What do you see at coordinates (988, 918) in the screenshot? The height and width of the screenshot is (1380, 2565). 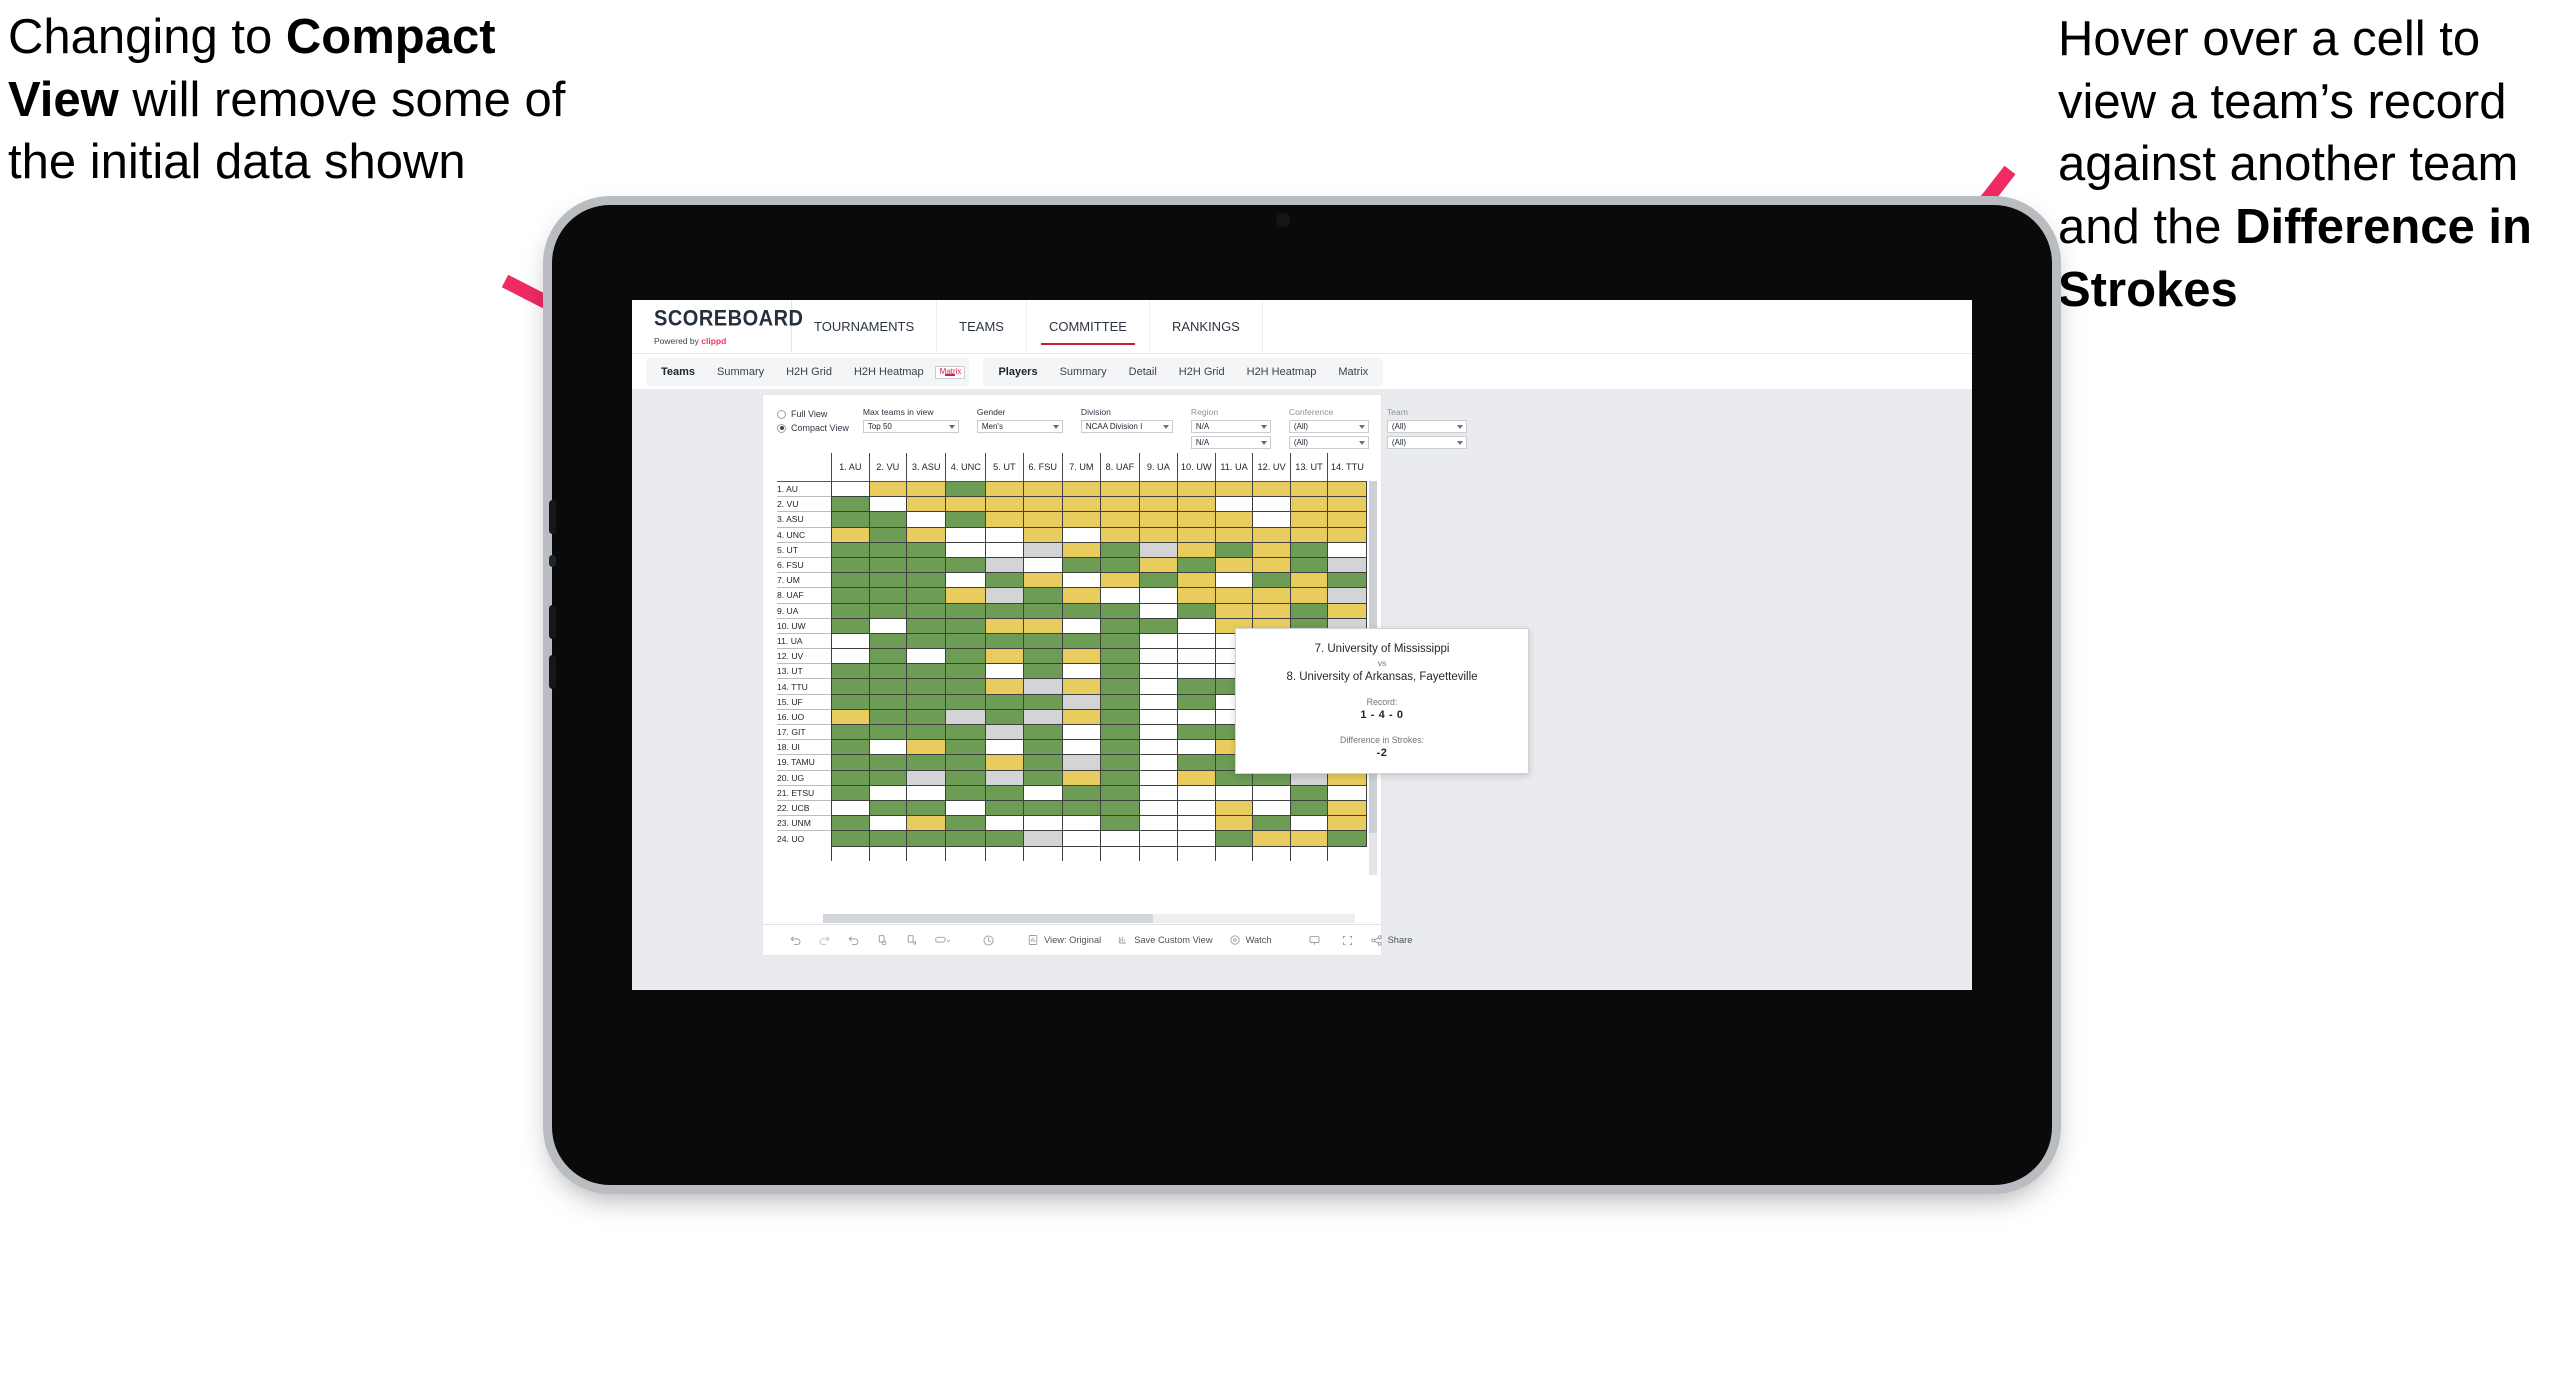 I see `matrix-horizontal-scroll-thumb` at bounding box center [988, 918].